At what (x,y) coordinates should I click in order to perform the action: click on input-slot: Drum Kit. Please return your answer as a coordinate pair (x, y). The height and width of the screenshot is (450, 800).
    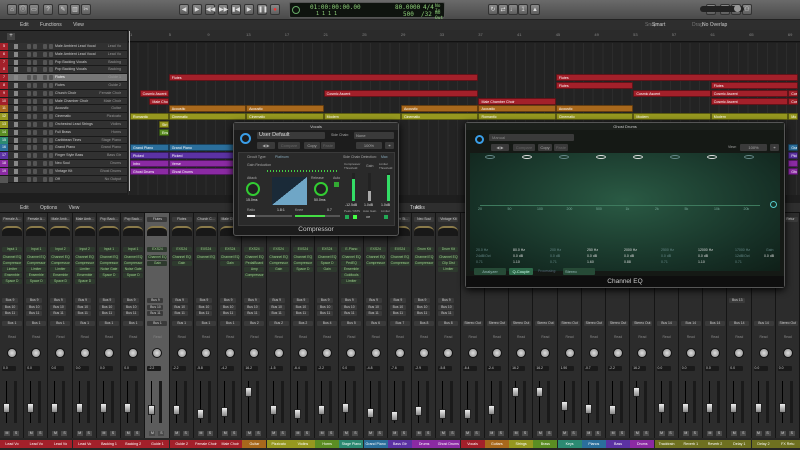
    Looking at the image, I should click on (448, 249).